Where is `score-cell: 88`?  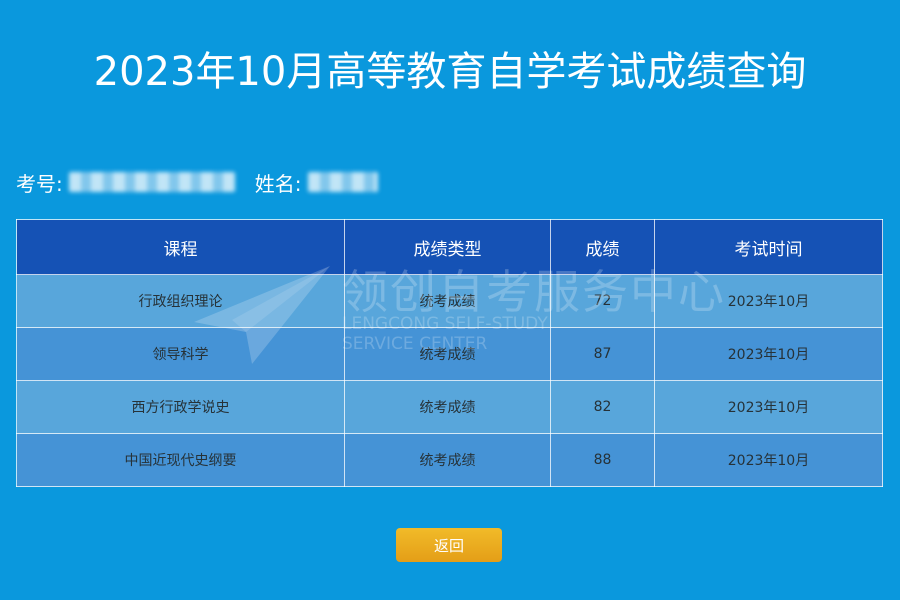
score-cell: 88 is located at coordinates (602, 460).